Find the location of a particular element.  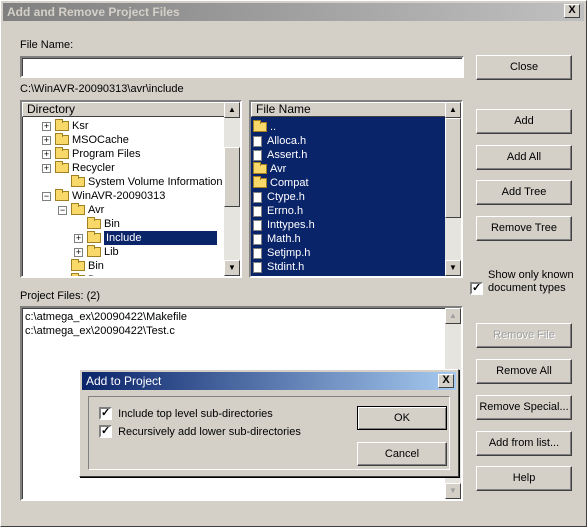

dialog-cancel-button: Cancel is located at coordinates (402, 454).